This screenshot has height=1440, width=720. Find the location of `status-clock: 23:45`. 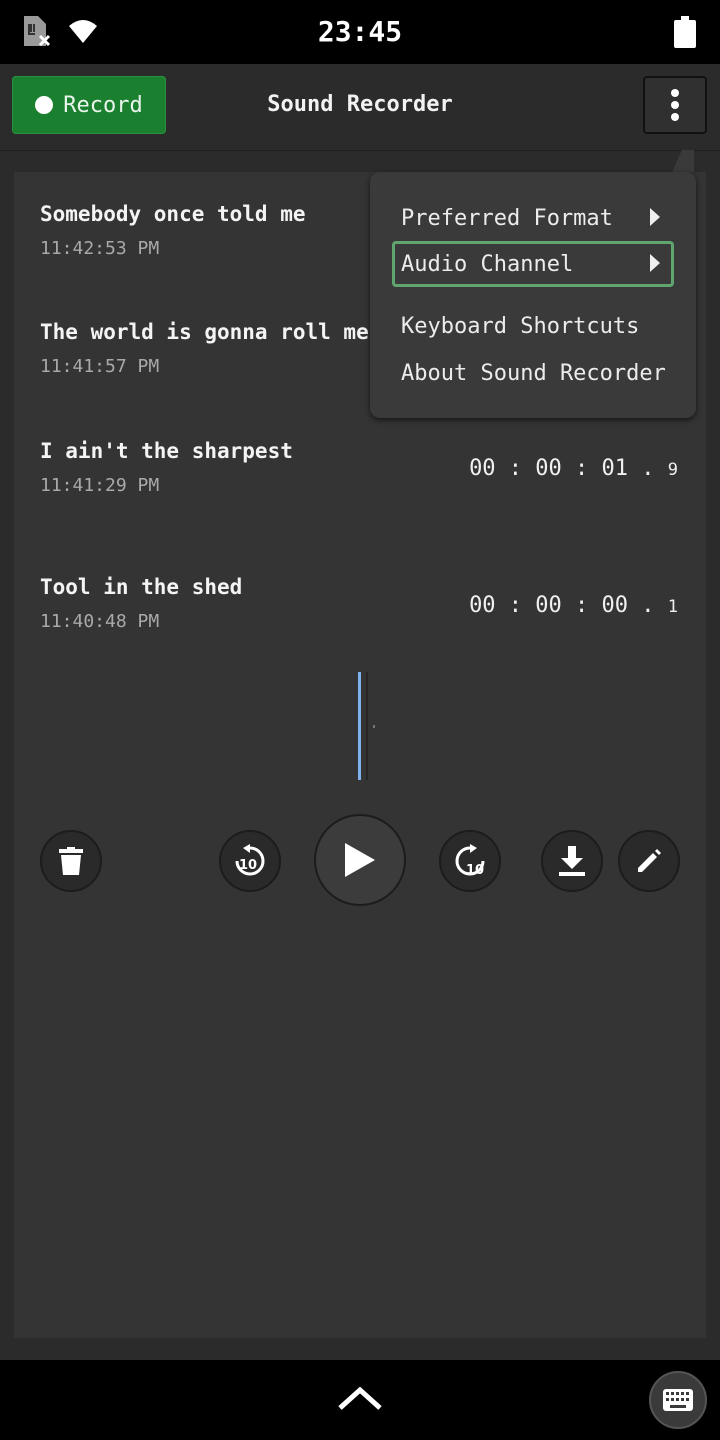

status-clock: 23:45 is located at coordinates (360, 31).